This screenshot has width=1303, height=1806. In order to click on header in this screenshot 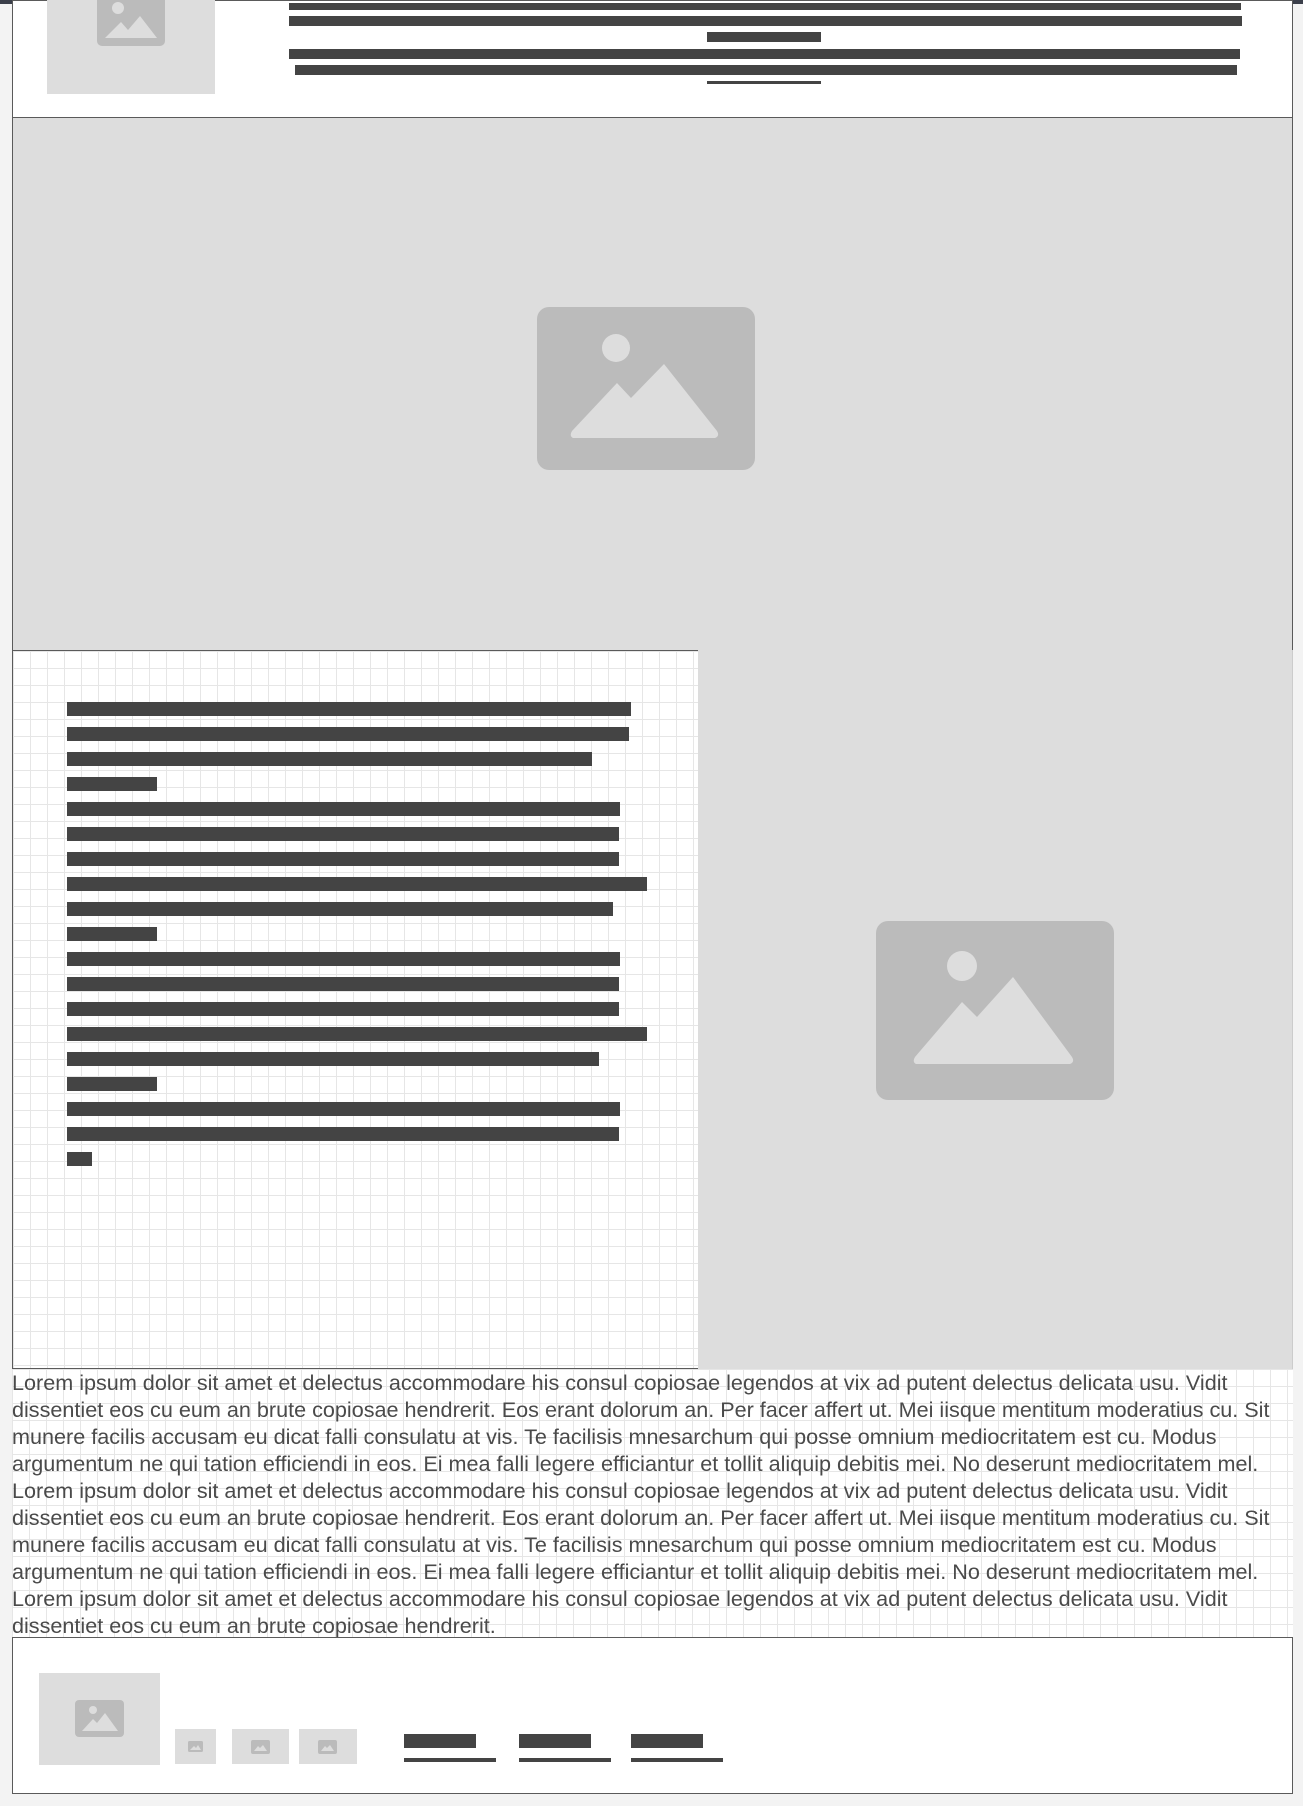, I will do `click(652, 59)`.